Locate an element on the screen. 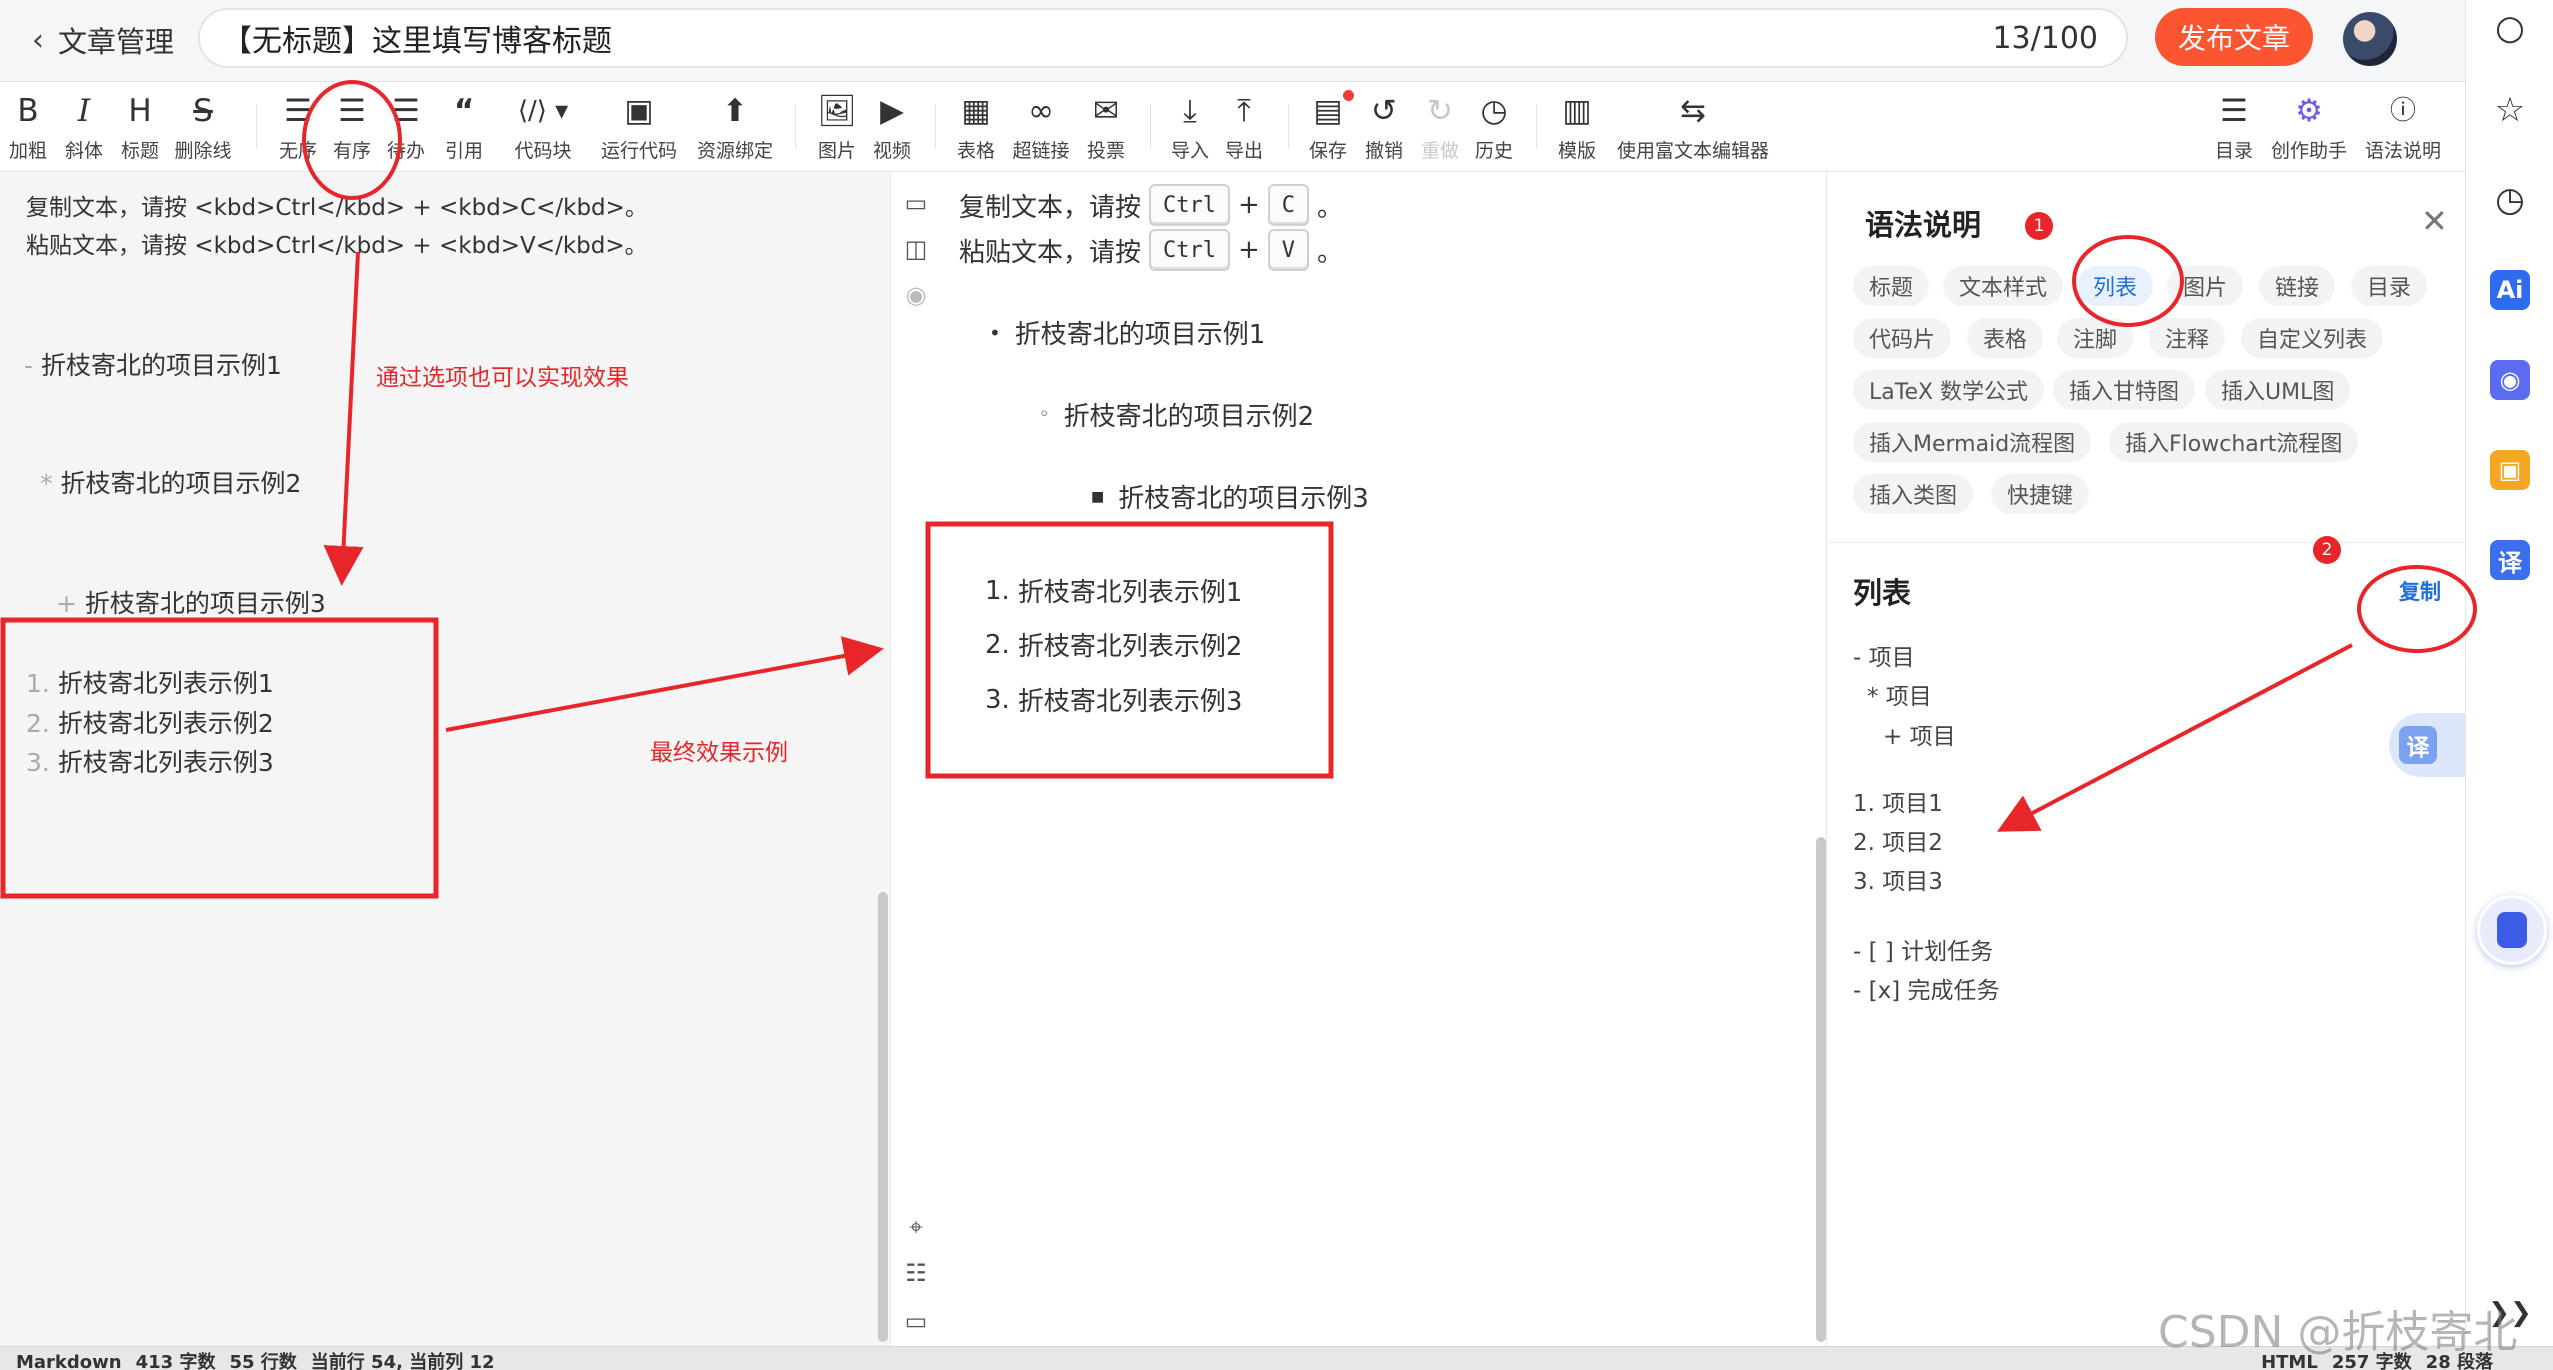  tag-heading: 标题 is located at coordinates (1891, 286).